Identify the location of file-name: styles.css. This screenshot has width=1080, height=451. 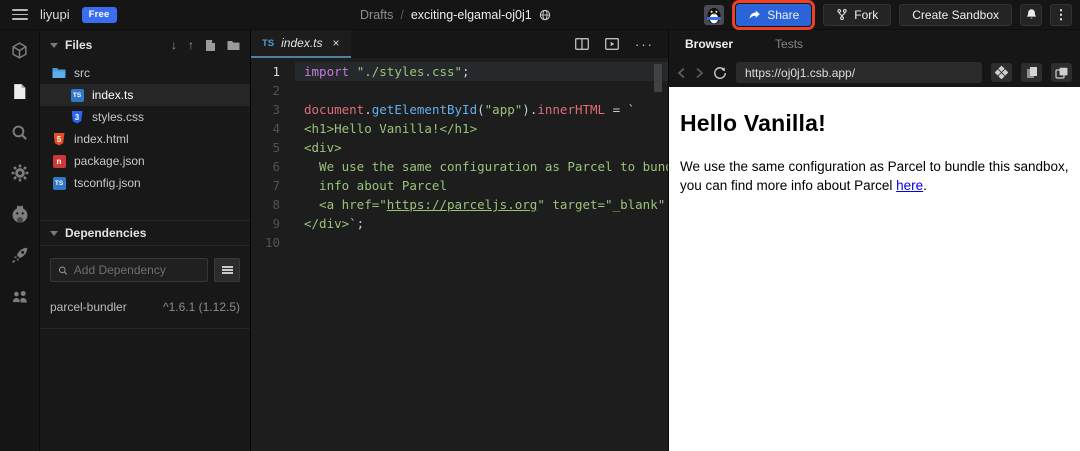
(118, 117).